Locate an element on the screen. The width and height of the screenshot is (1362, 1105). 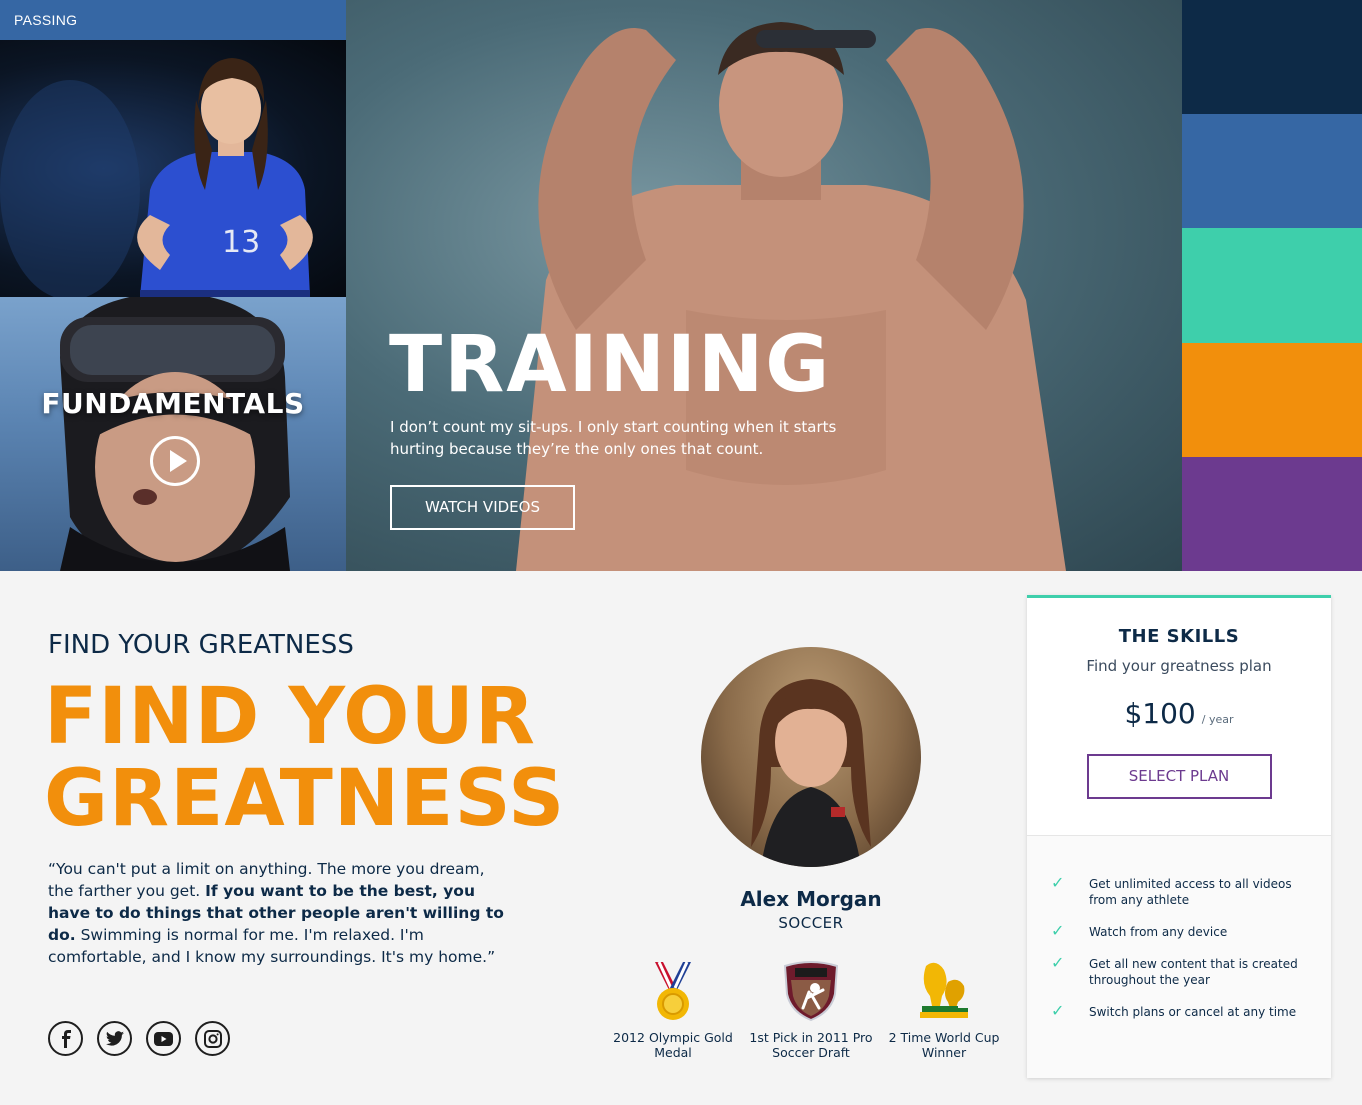
twitter-icon is located at coordinates (114, 1038).